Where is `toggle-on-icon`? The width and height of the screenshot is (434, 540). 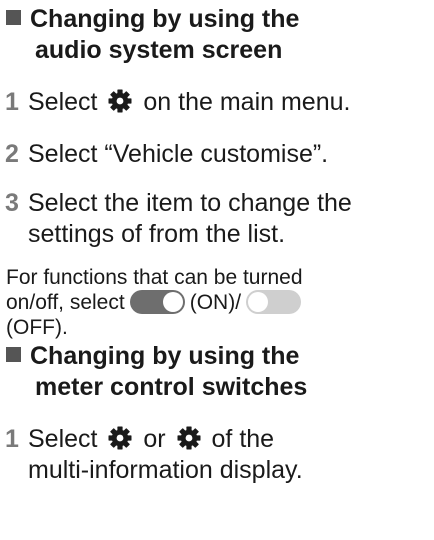
toggle-on-icon is located at coordinates (157, 302).